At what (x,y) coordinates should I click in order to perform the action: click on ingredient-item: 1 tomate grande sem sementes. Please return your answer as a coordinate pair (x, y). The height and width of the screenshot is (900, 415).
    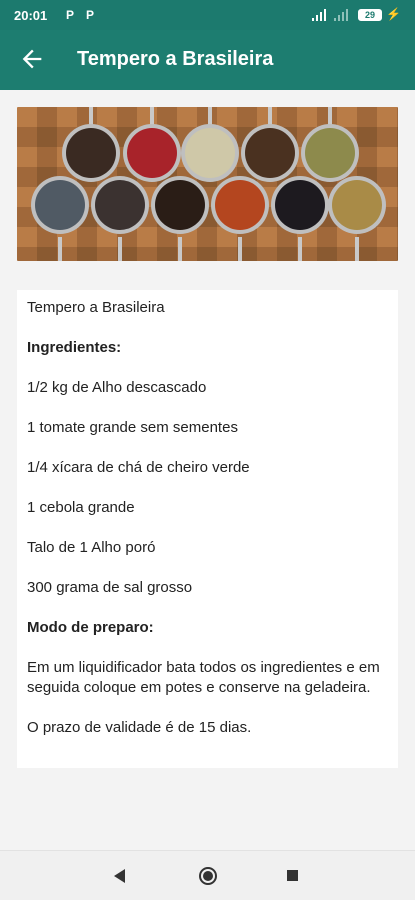
    Looking at the image, I should click on (132, 427).